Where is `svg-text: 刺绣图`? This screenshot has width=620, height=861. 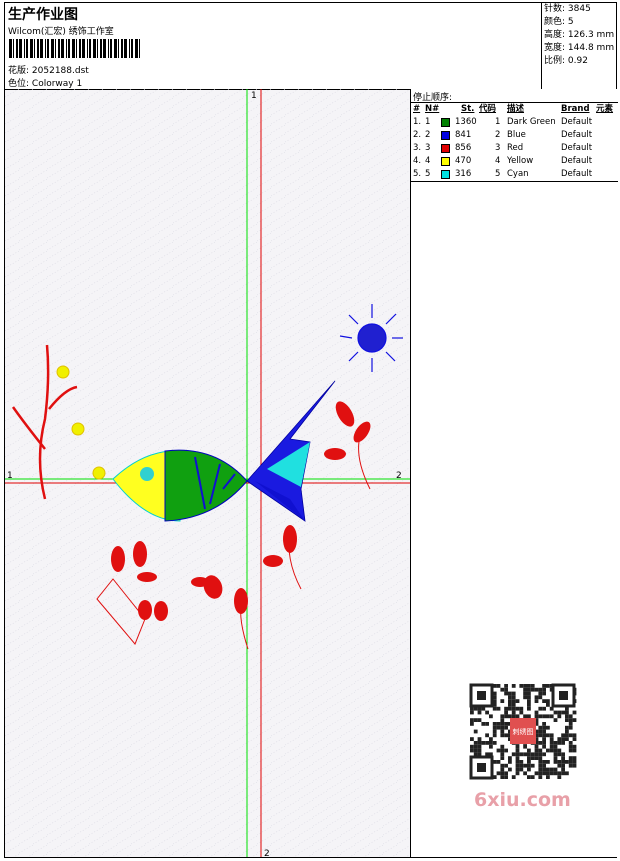
svg-text: 刺绣图 is located at coordinates (523, 731).